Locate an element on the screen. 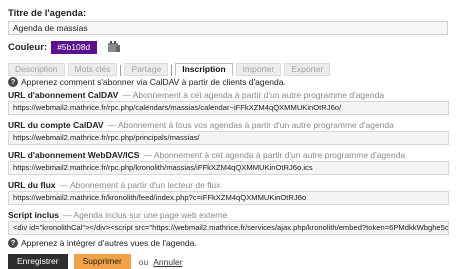 Image resolution: width=456 pixels, height=269 pixels. section-title: Script inclus is located at coordinates (34, 214).